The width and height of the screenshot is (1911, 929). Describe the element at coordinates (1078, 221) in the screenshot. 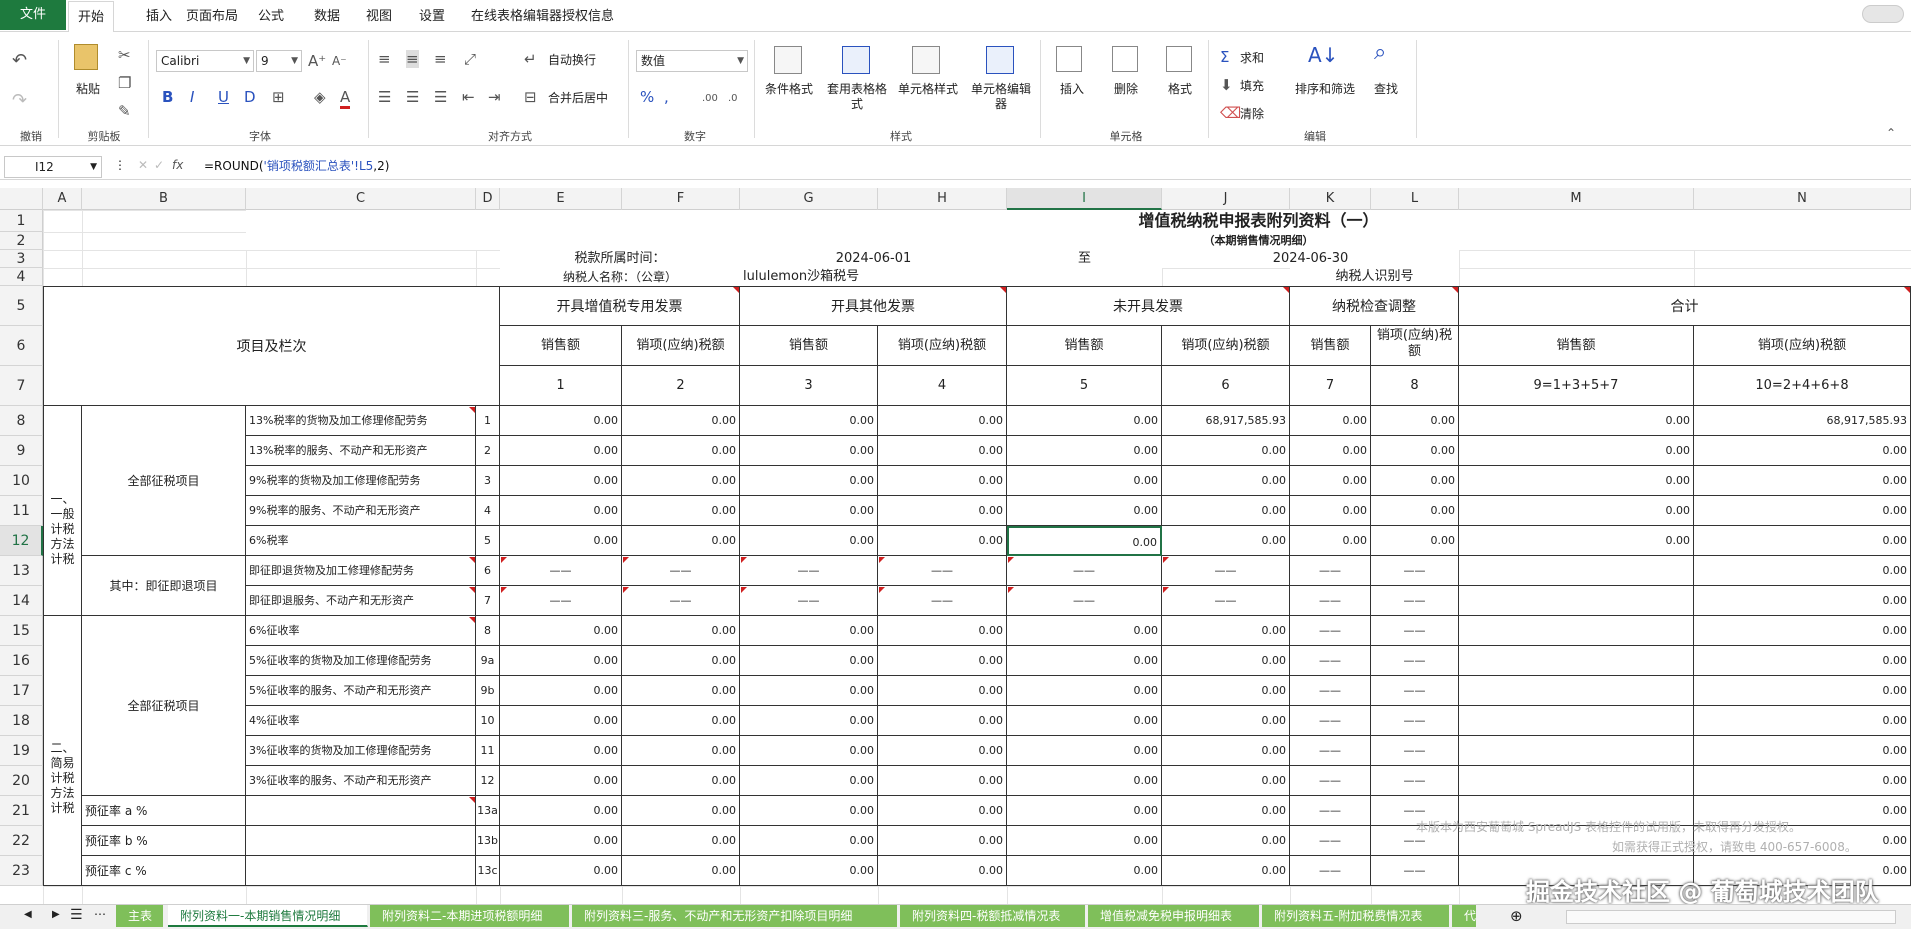

I see `report-title: 增值税纳税申报表附列资料（一）` at that location.